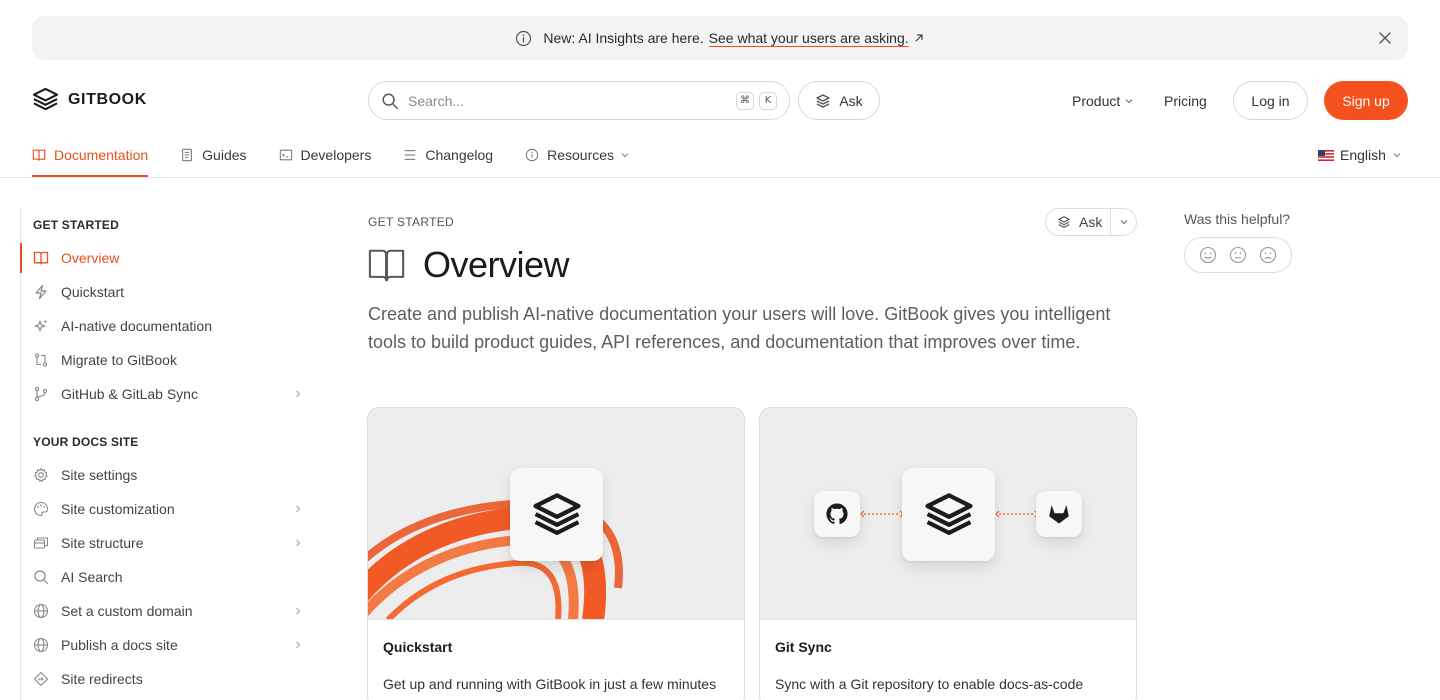  Describe the element at coordinates (102, 679) in the screenshot. I see `sidebar-item-label: Site redirects` at that location.